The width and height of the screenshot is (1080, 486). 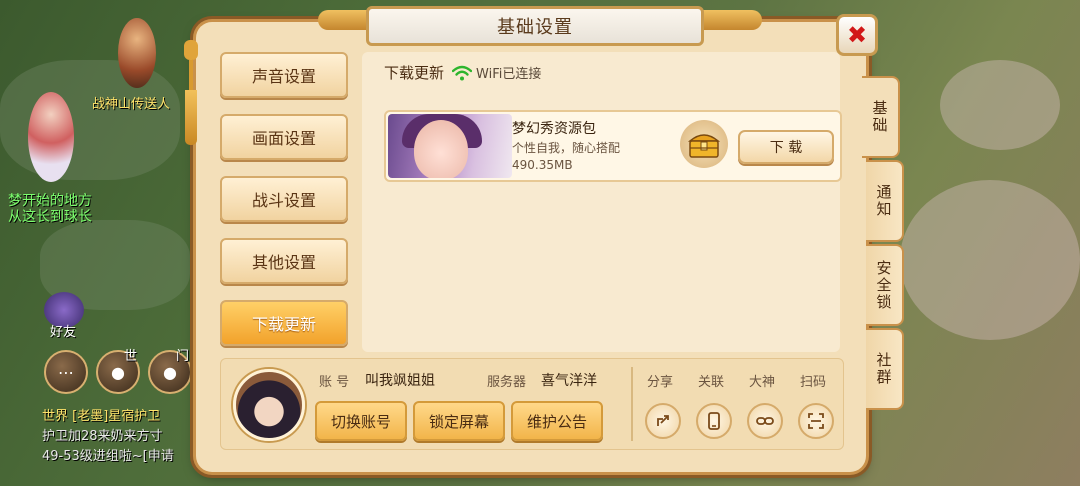 What do you see at coordinates (765, 421) in the screenshot?
I see `link-icon` at bounding box center [765, 421].